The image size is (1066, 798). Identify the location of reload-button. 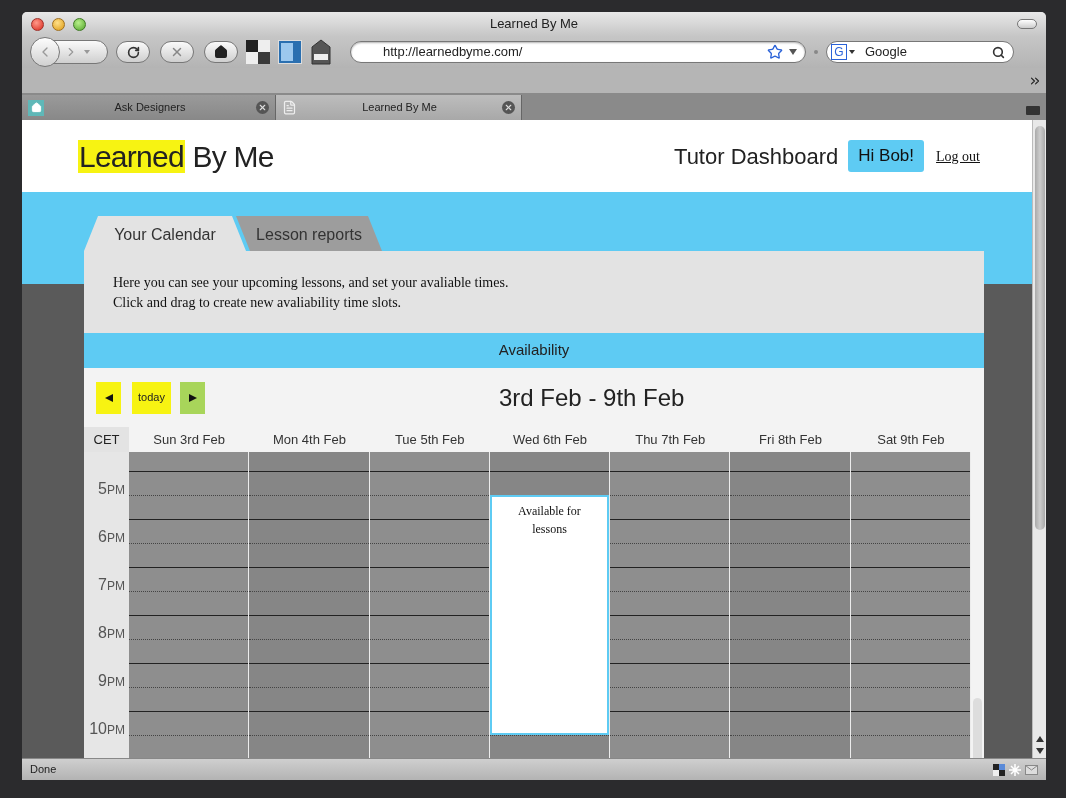
(133, 52).